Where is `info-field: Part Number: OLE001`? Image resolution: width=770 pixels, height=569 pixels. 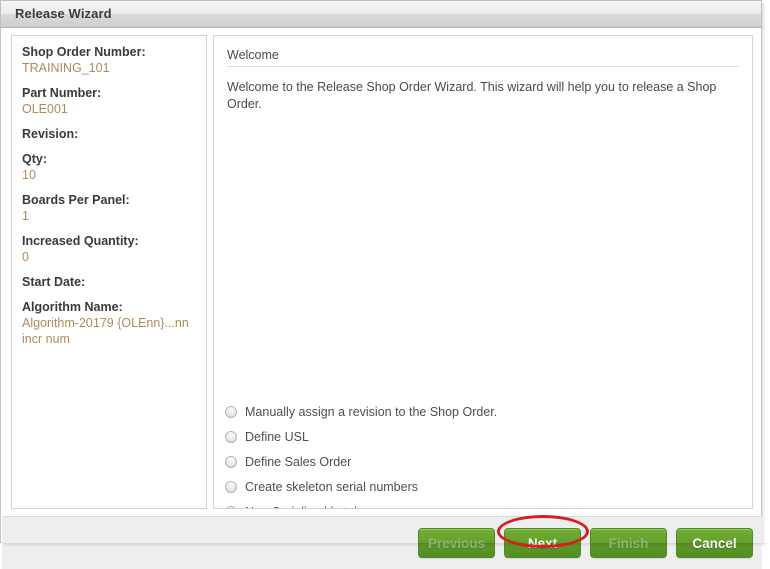
info-field: Part Number: OLE001 is located at coordinates (114, 101).